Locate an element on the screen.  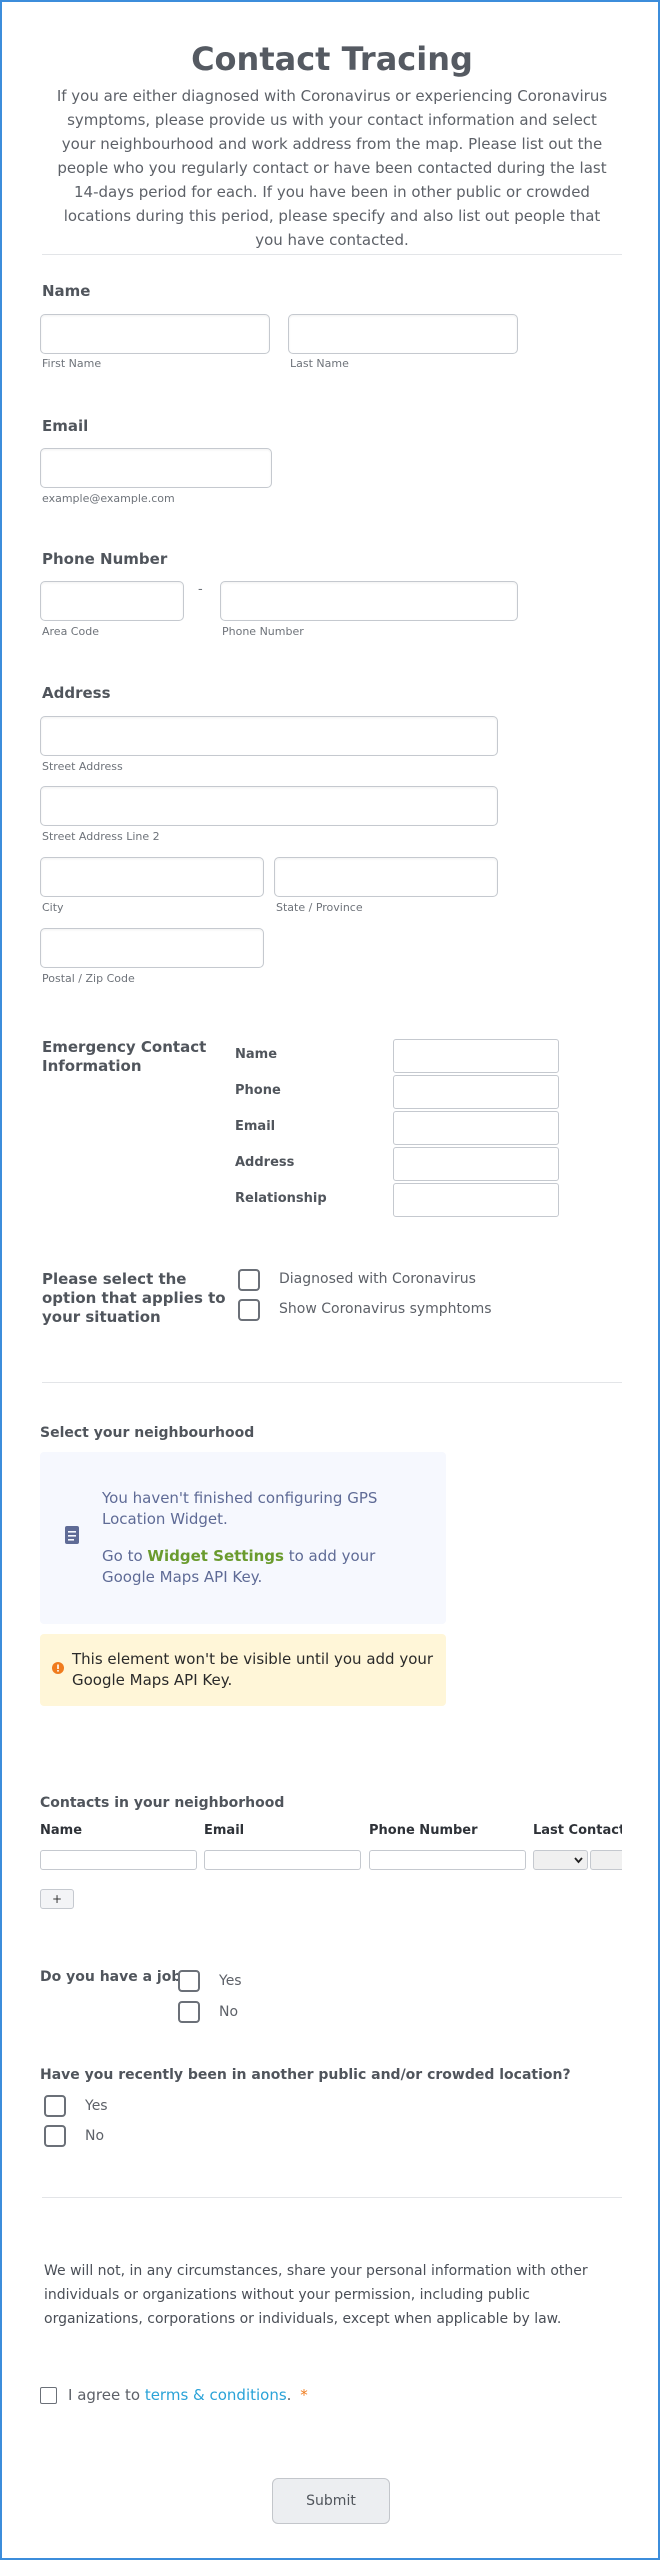
document-icon is located at coordinates (72, 1535).